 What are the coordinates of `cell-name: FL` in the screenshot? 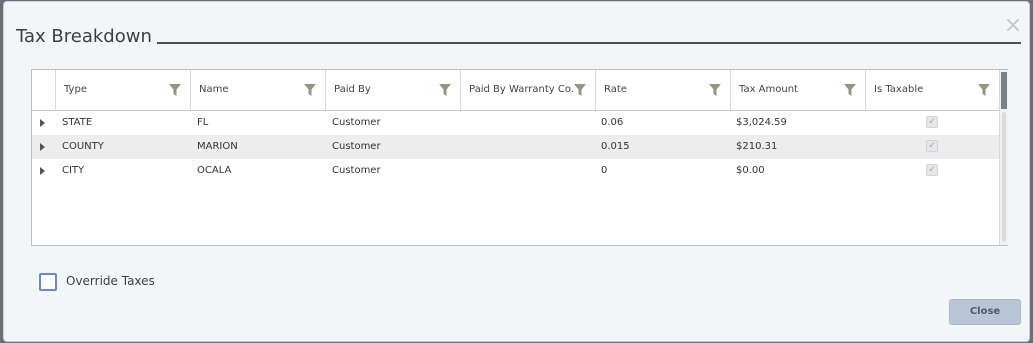 It's located at (203, 122).